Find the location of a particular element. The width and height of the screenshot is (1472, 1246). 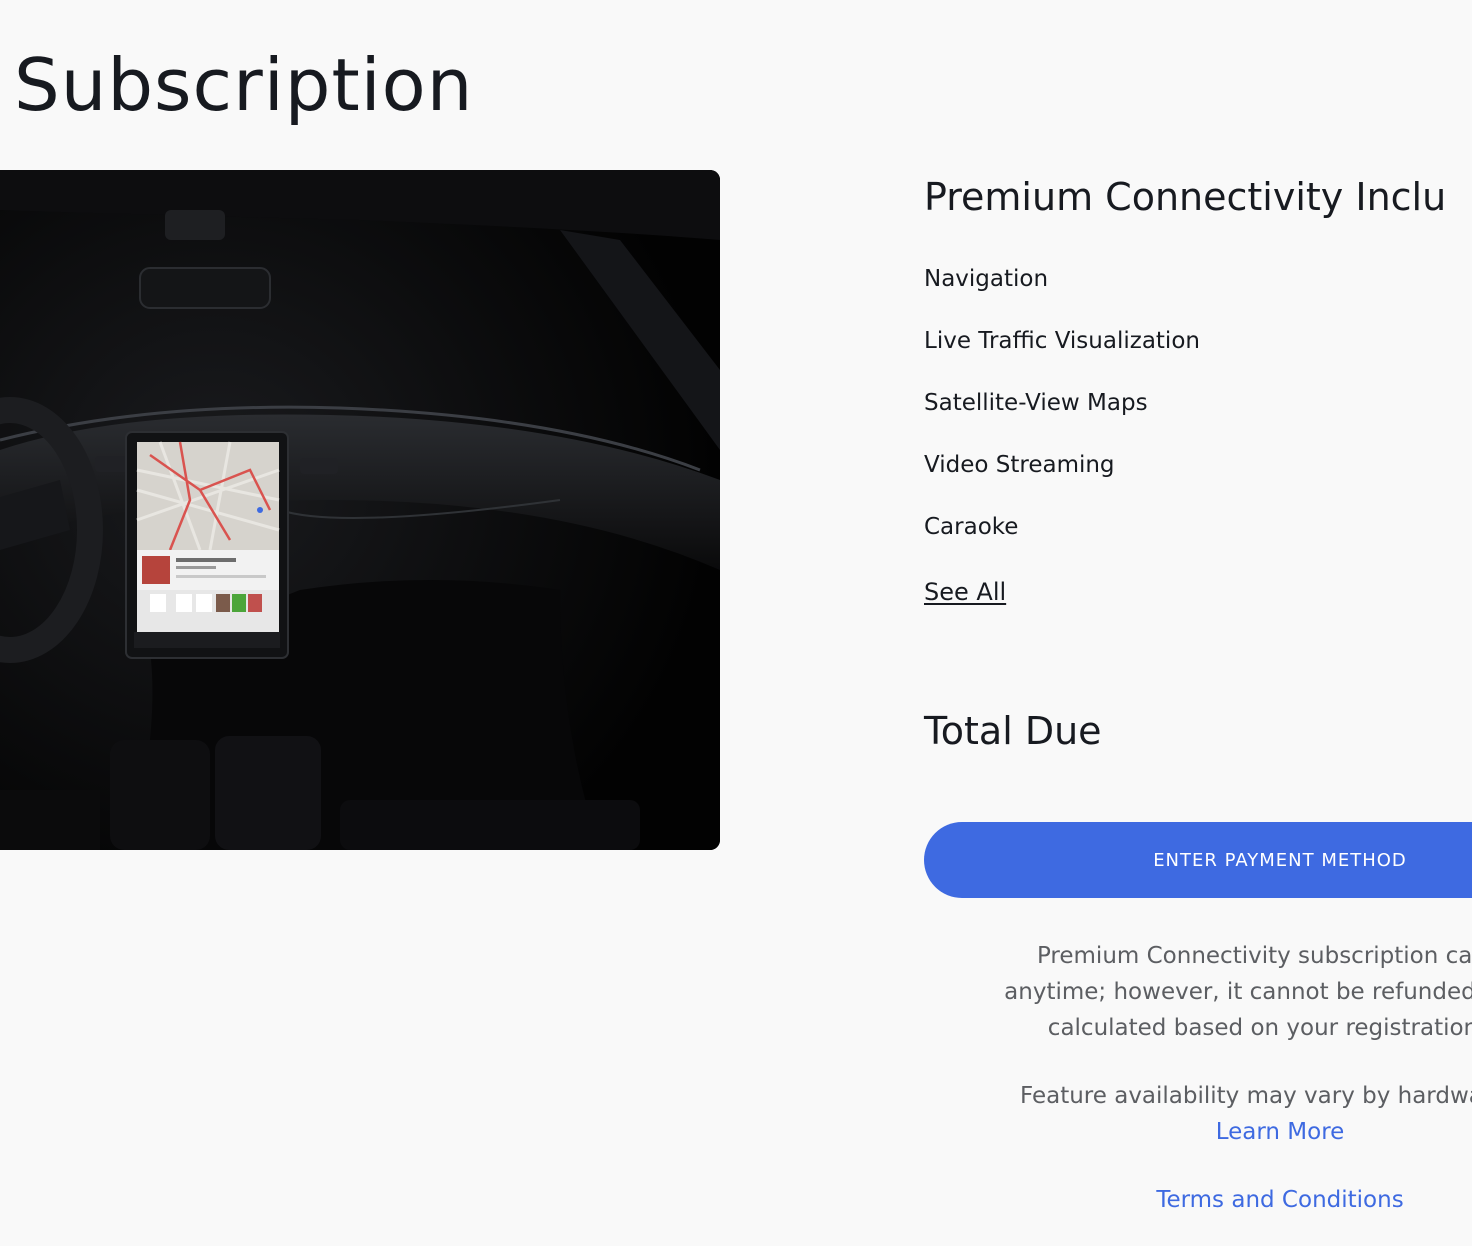

learn-more-link: Learn More is located at coordinates (1198, 1132).